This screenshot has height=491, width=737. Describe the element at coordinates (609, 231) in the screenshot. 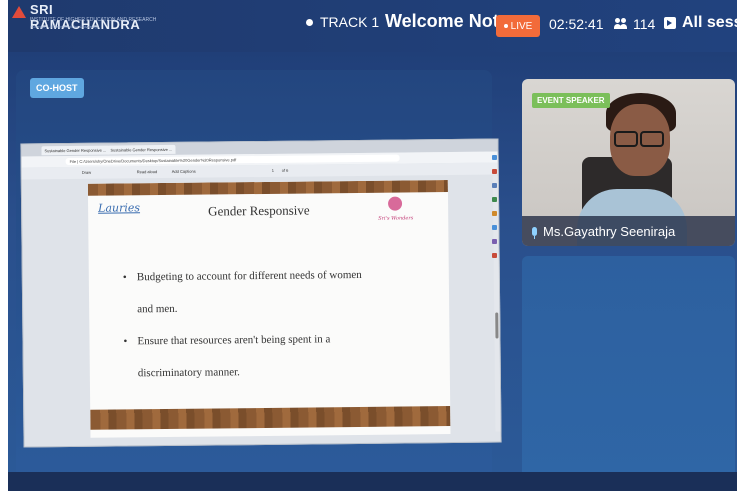

I see `speaker-name: Ms.Gayathry Seeniraja` at that location.